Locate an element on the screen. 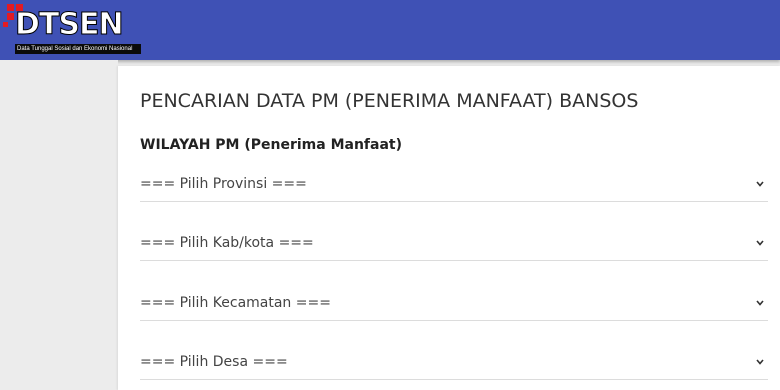  village-select-value: === Pilih Desa === is located at coordinates (214, 362).